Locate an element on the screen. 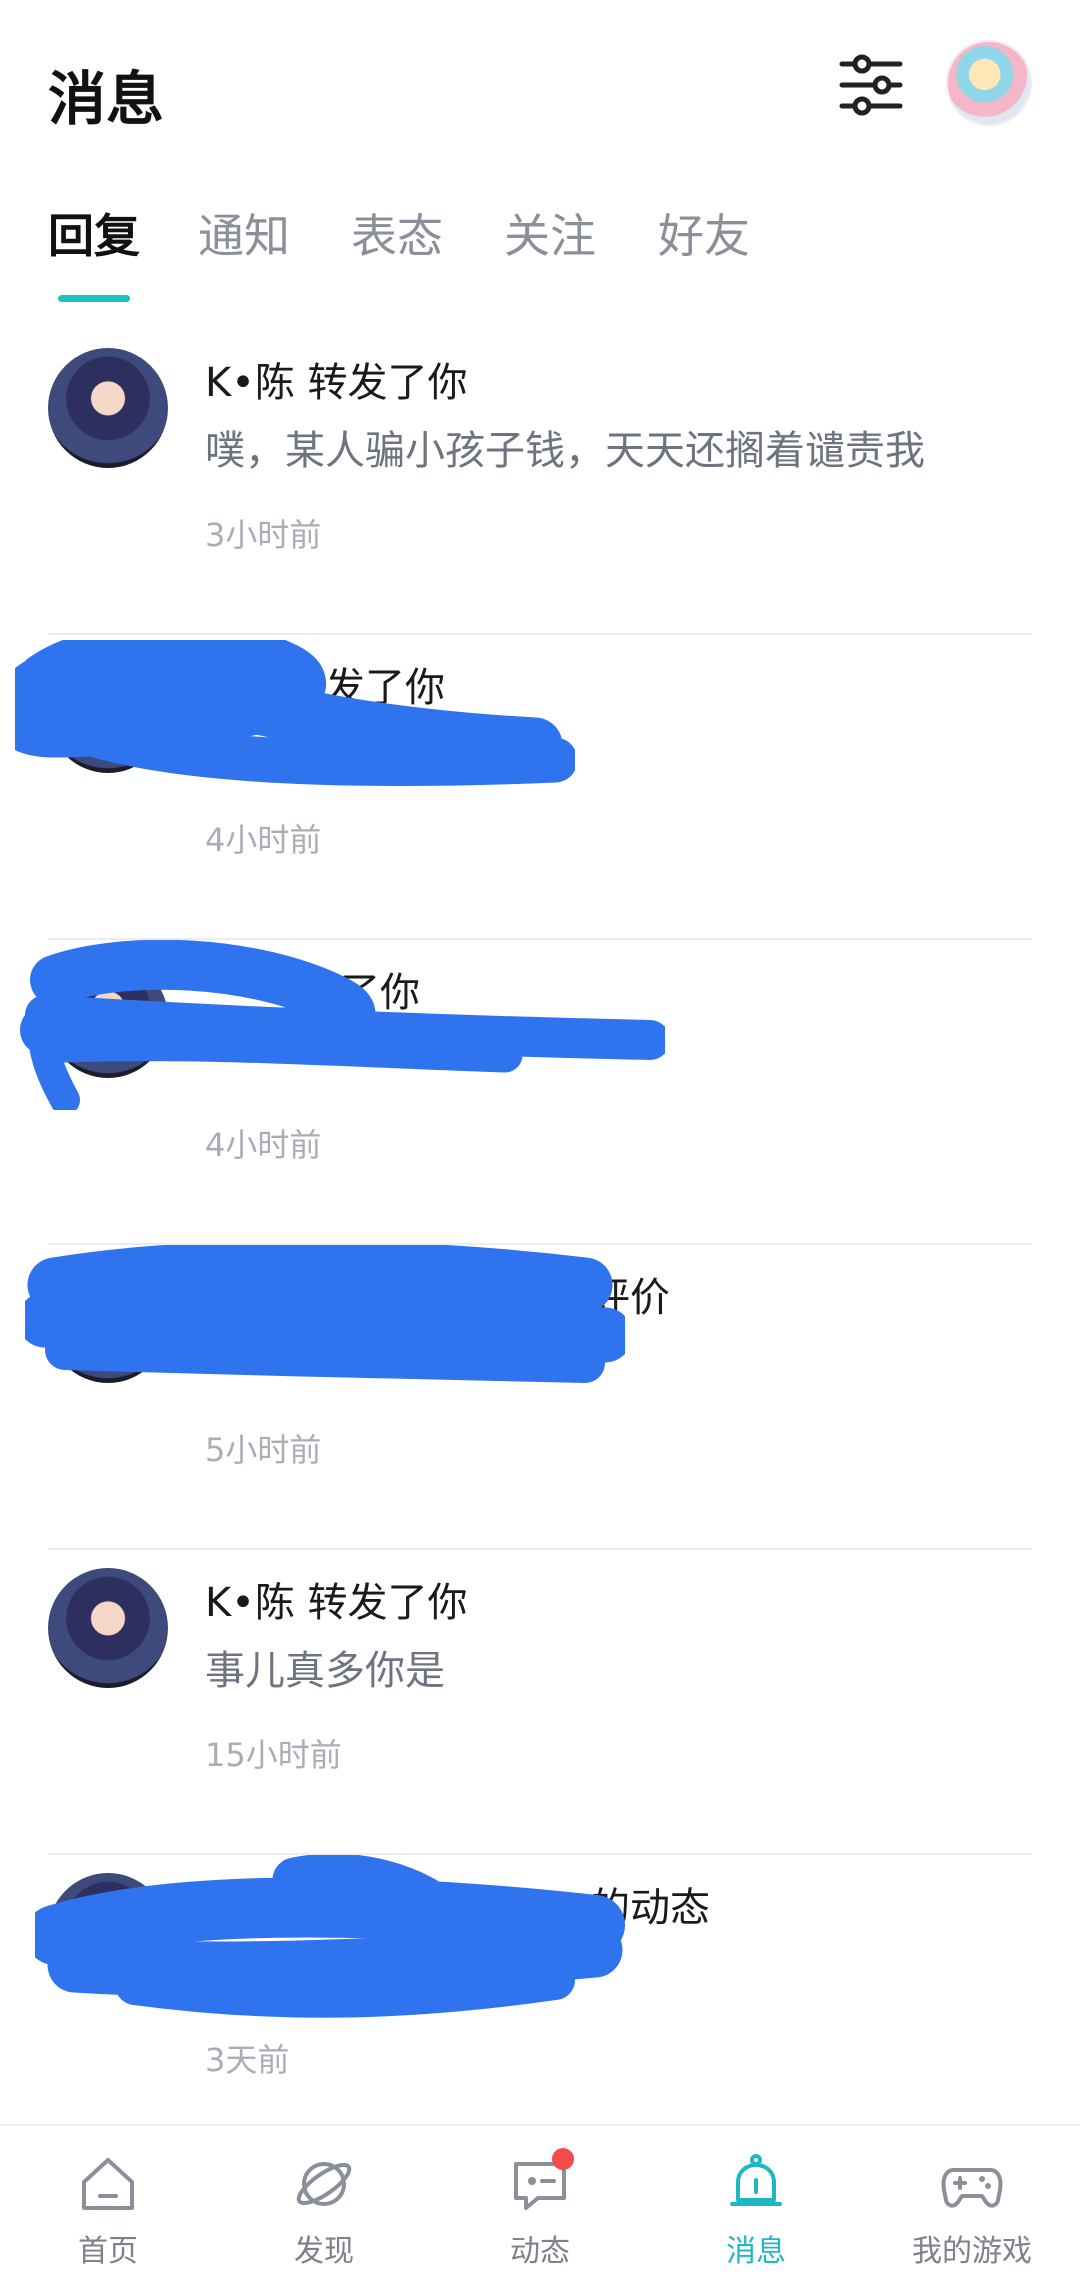  message-preview: 噗，某人骗小孩子钱，天天还搁着谴责我 is located at coordinates (565, 451).